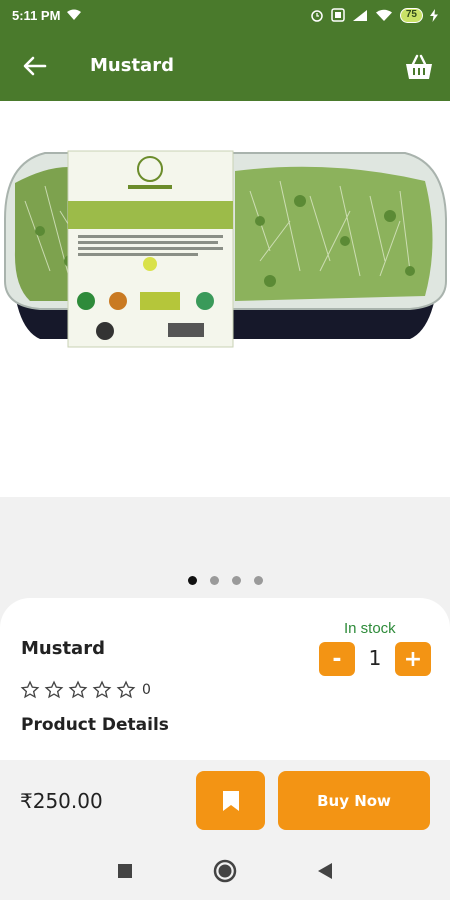  I want to click on rating-stars: 0, so click(85, 690).